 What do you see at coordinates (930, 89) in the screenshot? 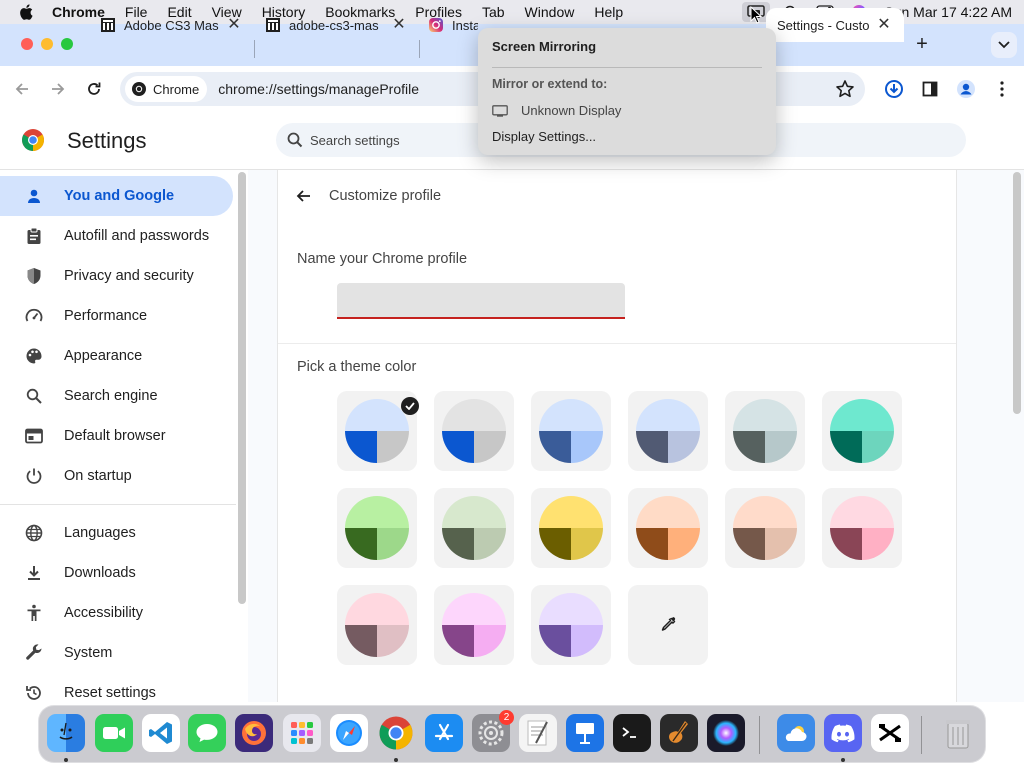
I see `side-panel-button` at bounding box center [930, 89].